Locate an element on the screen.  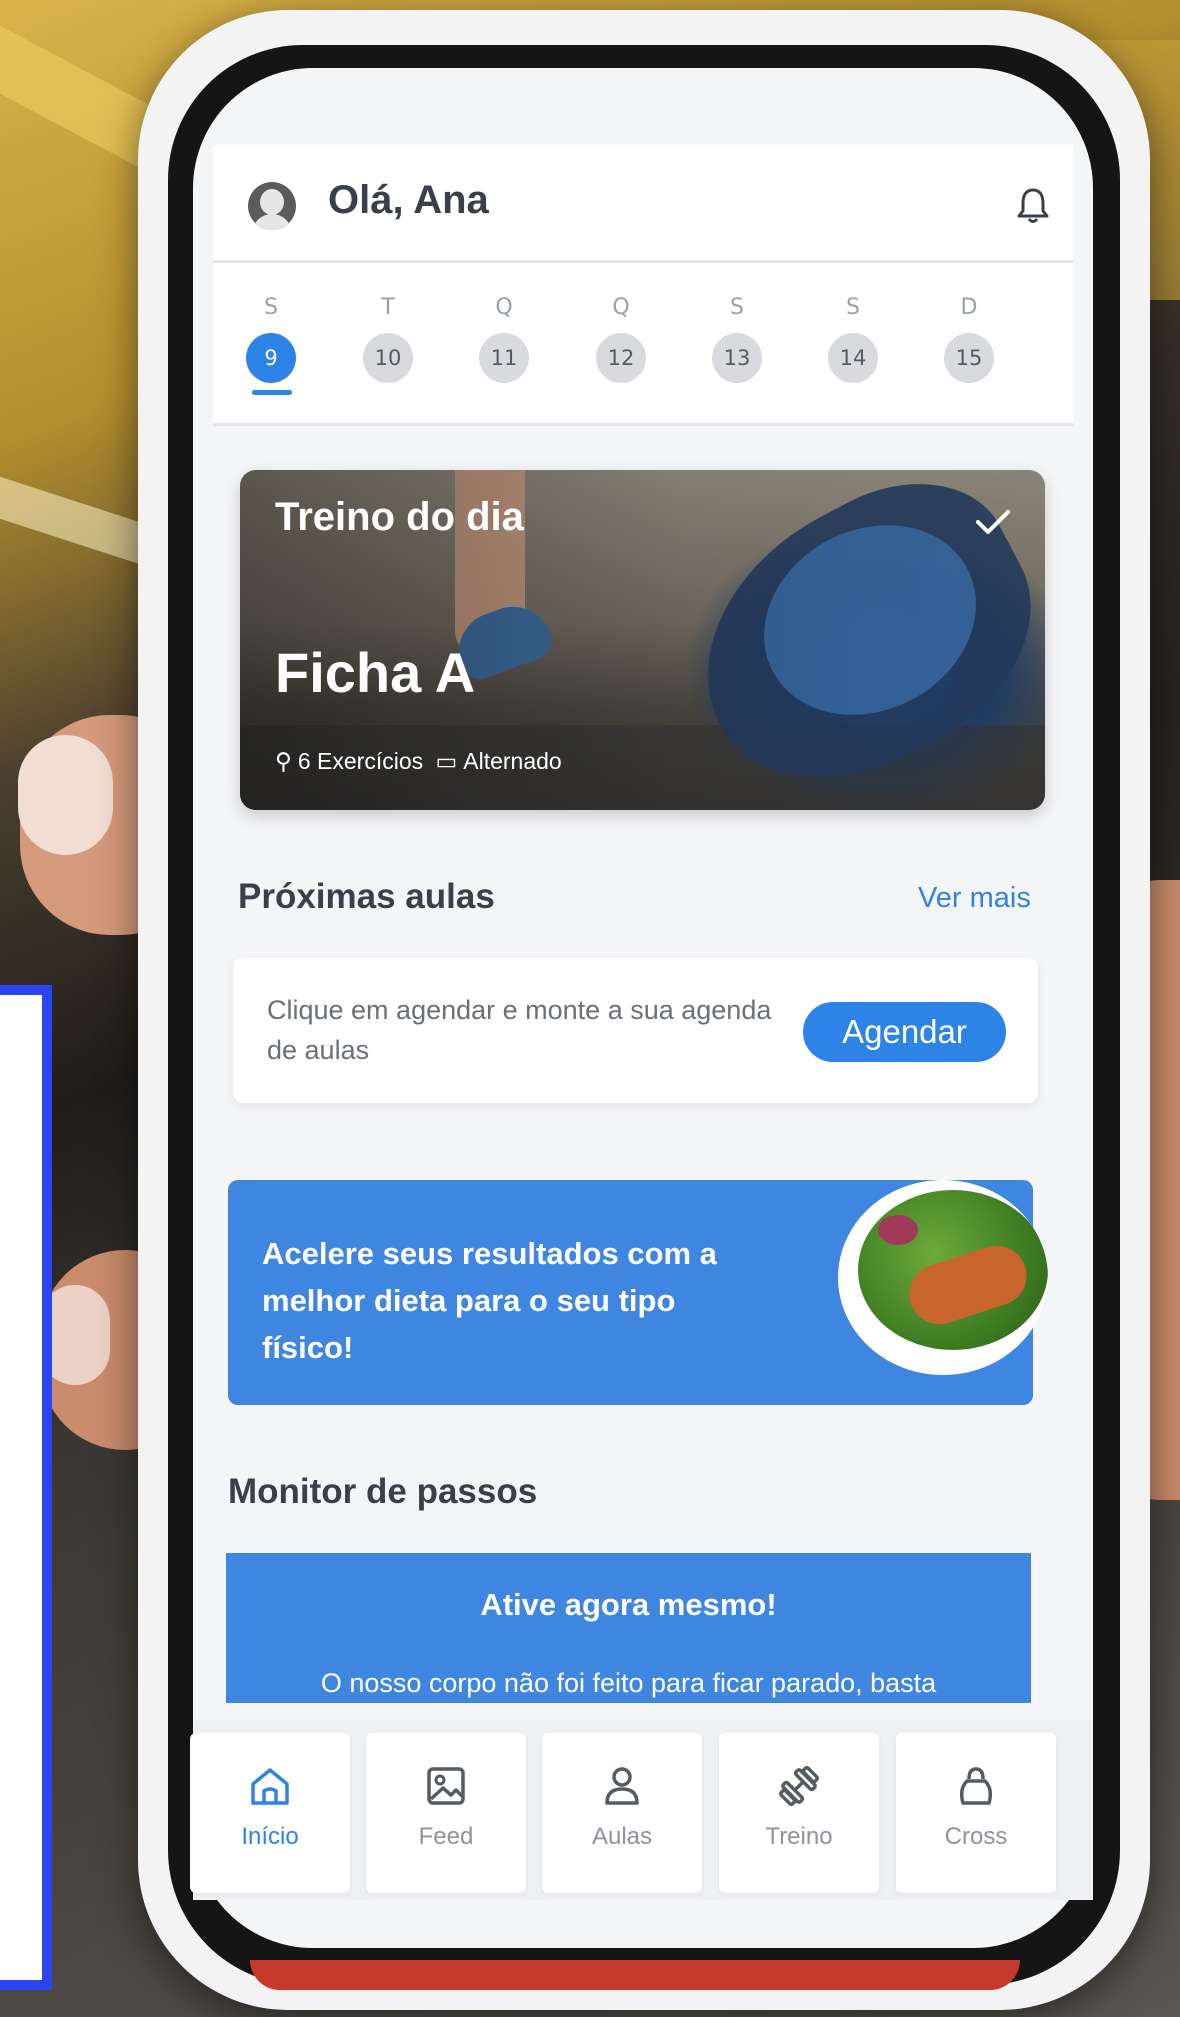
workout-card-title: Treino do dia is located at coordinates (399, 517).